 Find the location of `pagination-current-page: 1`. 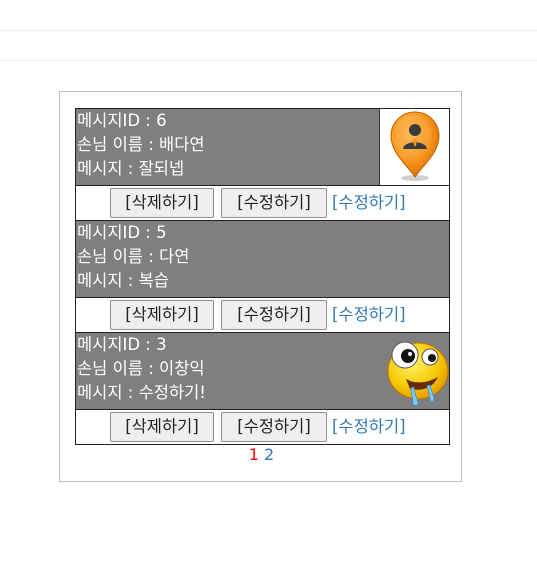

pagination-current-page: 1 is located at coordinates (254, 454).